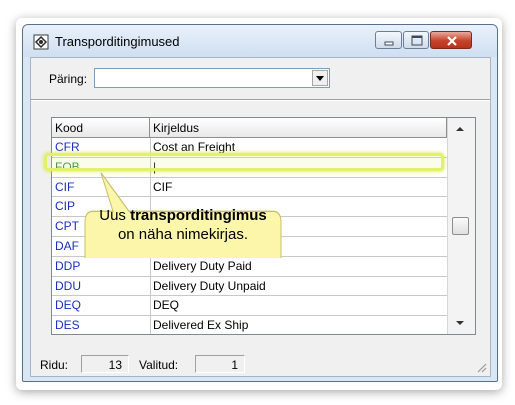 The height and width of the screenshot is (405, 515). What do you see at coordinates (220, 364) in the screenshot?
I see `selected-count-value: 1` at bounding box center [220, 364].